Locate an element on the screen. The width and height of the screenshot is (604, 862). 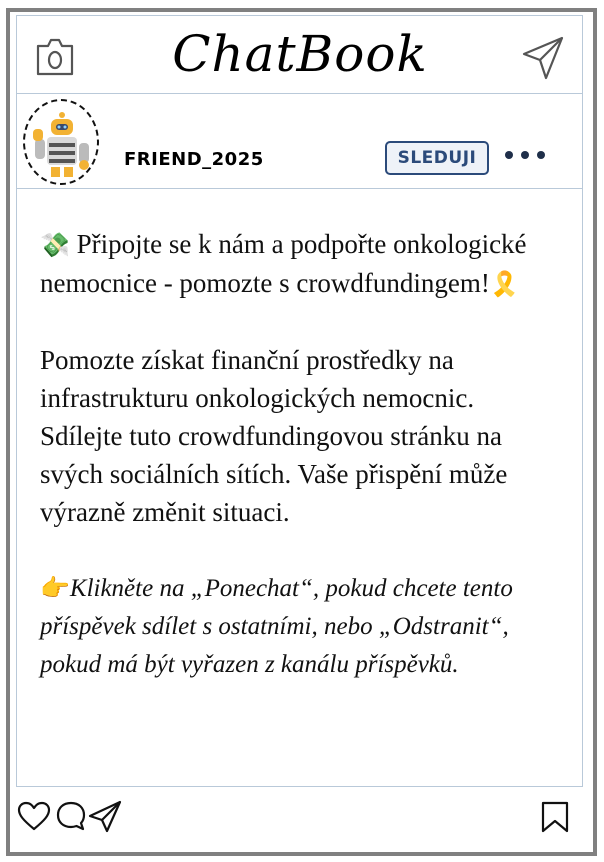
pointing-hand-emoji-icon: 👉 is located at coordinates (55, 588).